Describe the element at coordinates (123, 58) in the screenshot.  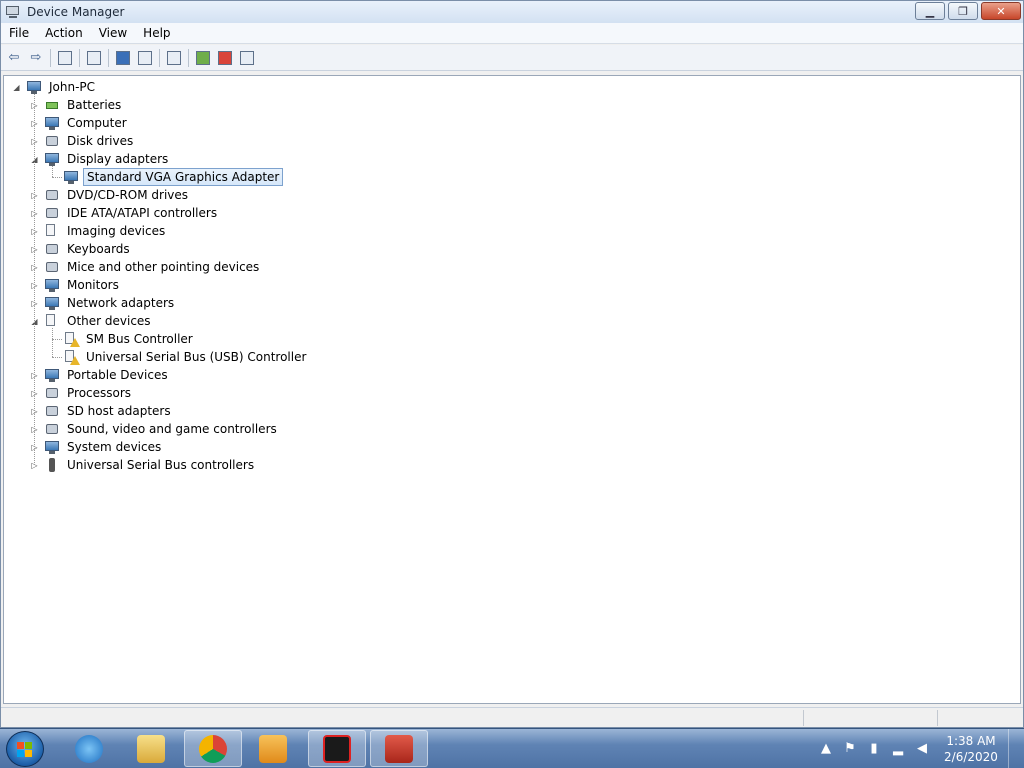
I see `help-button` at that location.